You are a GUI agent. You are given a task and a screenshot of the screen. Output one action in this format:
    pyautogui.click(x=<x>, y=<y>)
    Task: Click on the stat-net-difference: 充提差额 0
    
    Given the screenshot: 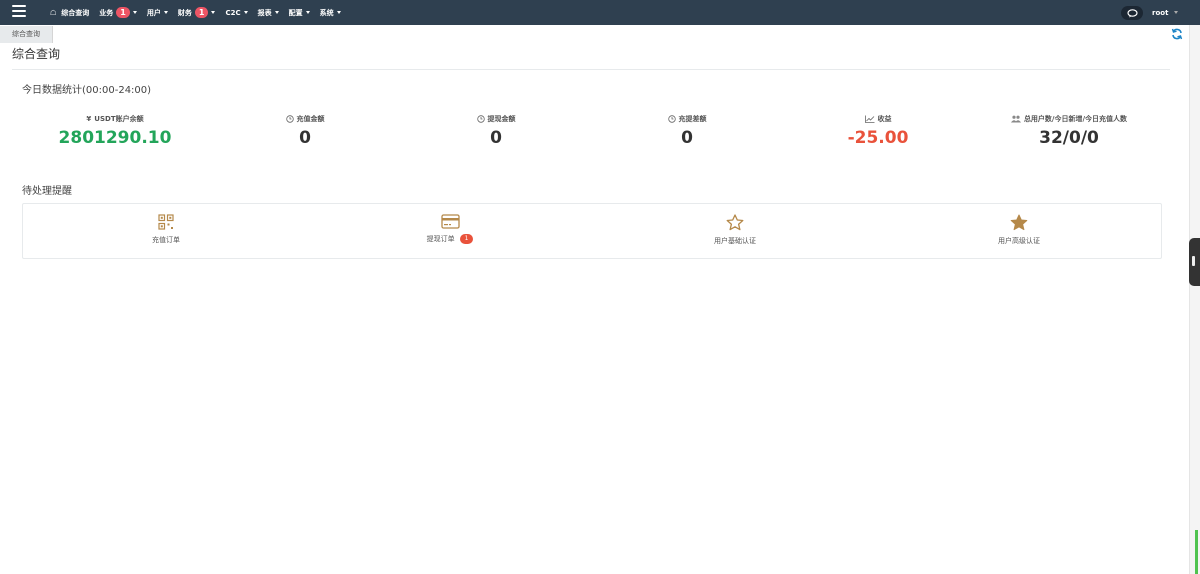 What is the action you would take?
    pyautogui.click(x=687, y=131)
    